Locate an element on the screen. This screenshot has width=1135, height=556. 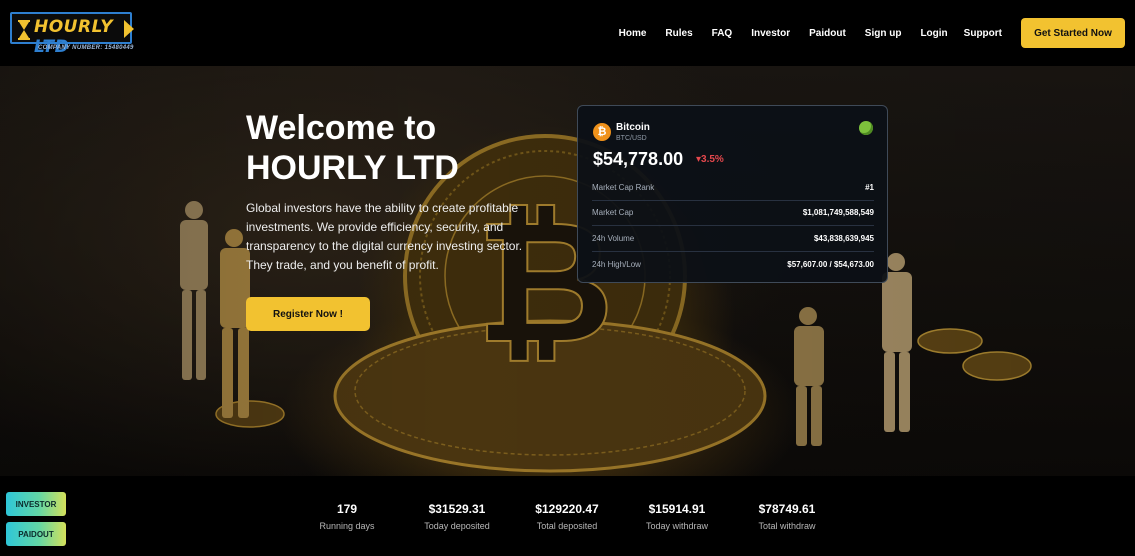
paidout-button: PAIDOUT is located at coordinates (36, 534).